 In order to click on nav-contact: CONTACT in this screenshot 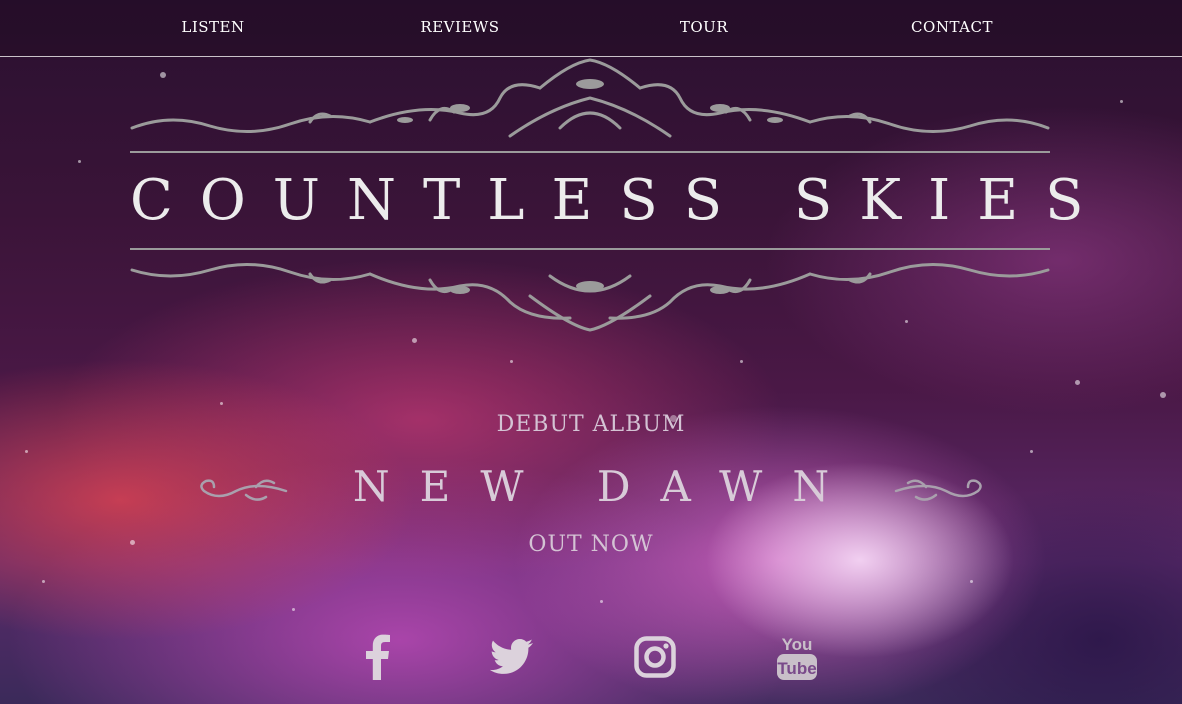, I will do `click(952, 27)`.